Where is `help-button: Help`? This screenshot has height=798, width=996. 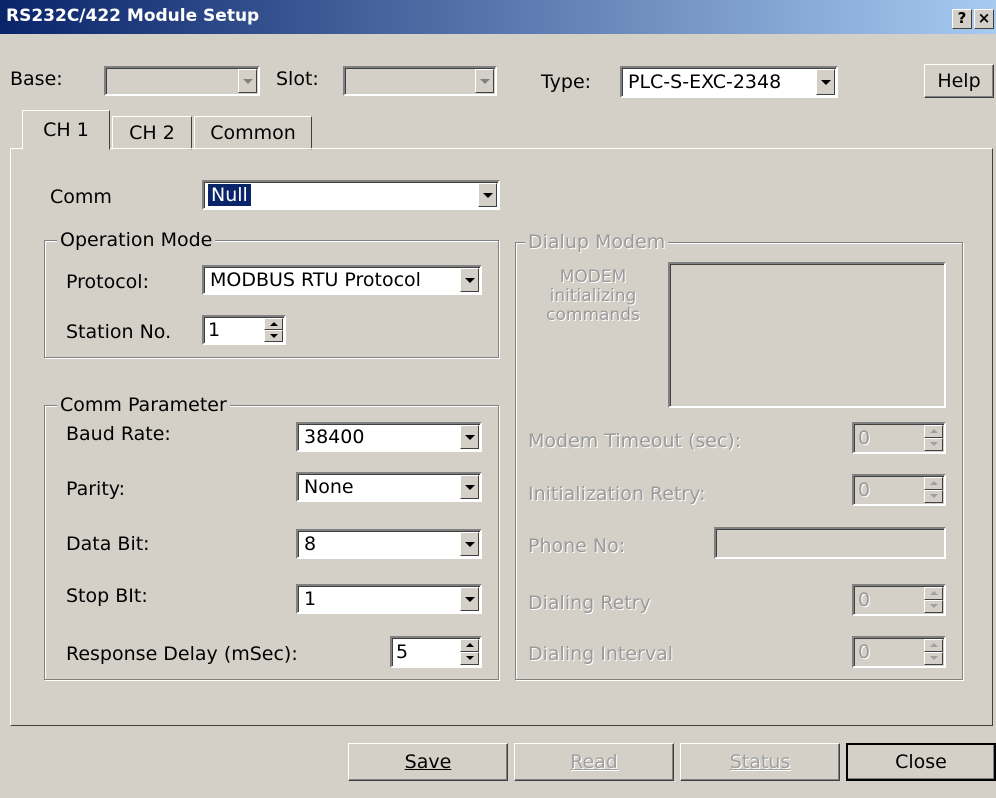
help-button: Help is located at coordinates (959, 81).